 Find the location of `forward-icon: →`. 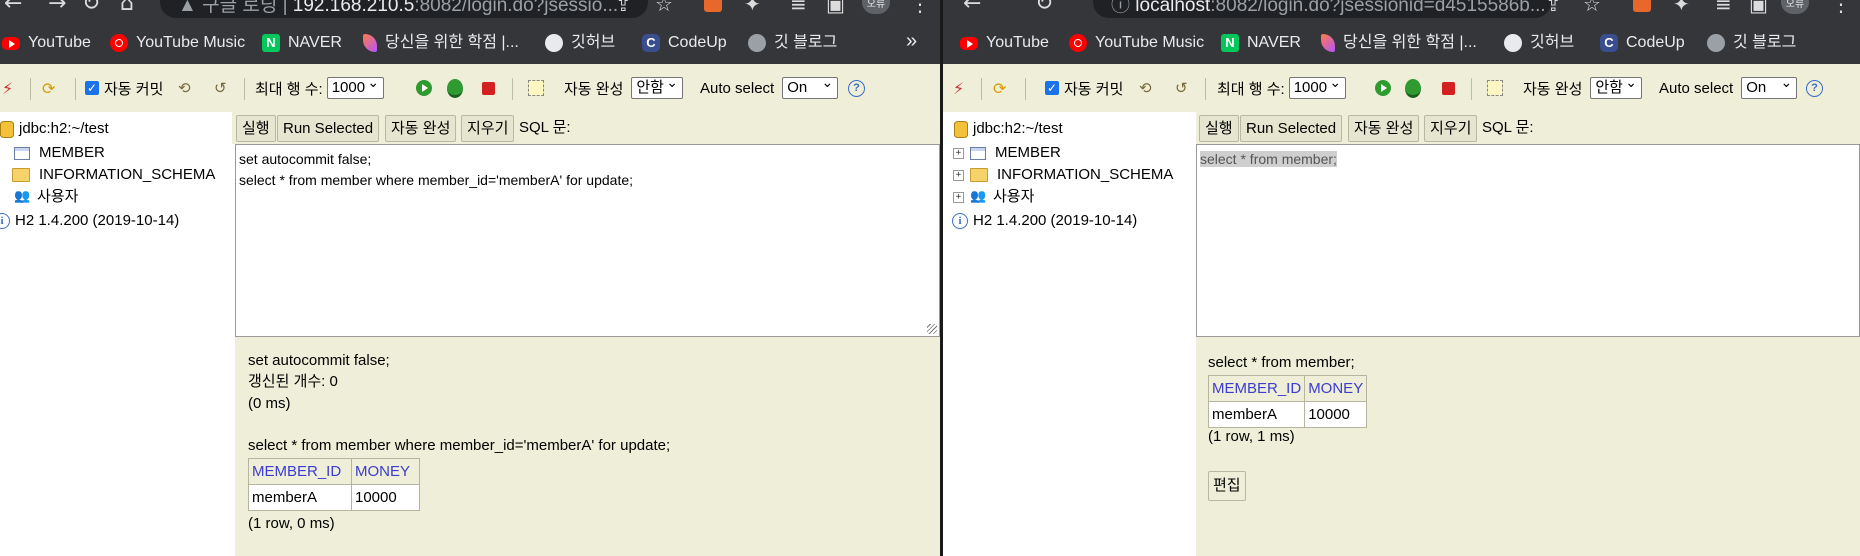

forward-icon: → is located at coordinates (57, 8).